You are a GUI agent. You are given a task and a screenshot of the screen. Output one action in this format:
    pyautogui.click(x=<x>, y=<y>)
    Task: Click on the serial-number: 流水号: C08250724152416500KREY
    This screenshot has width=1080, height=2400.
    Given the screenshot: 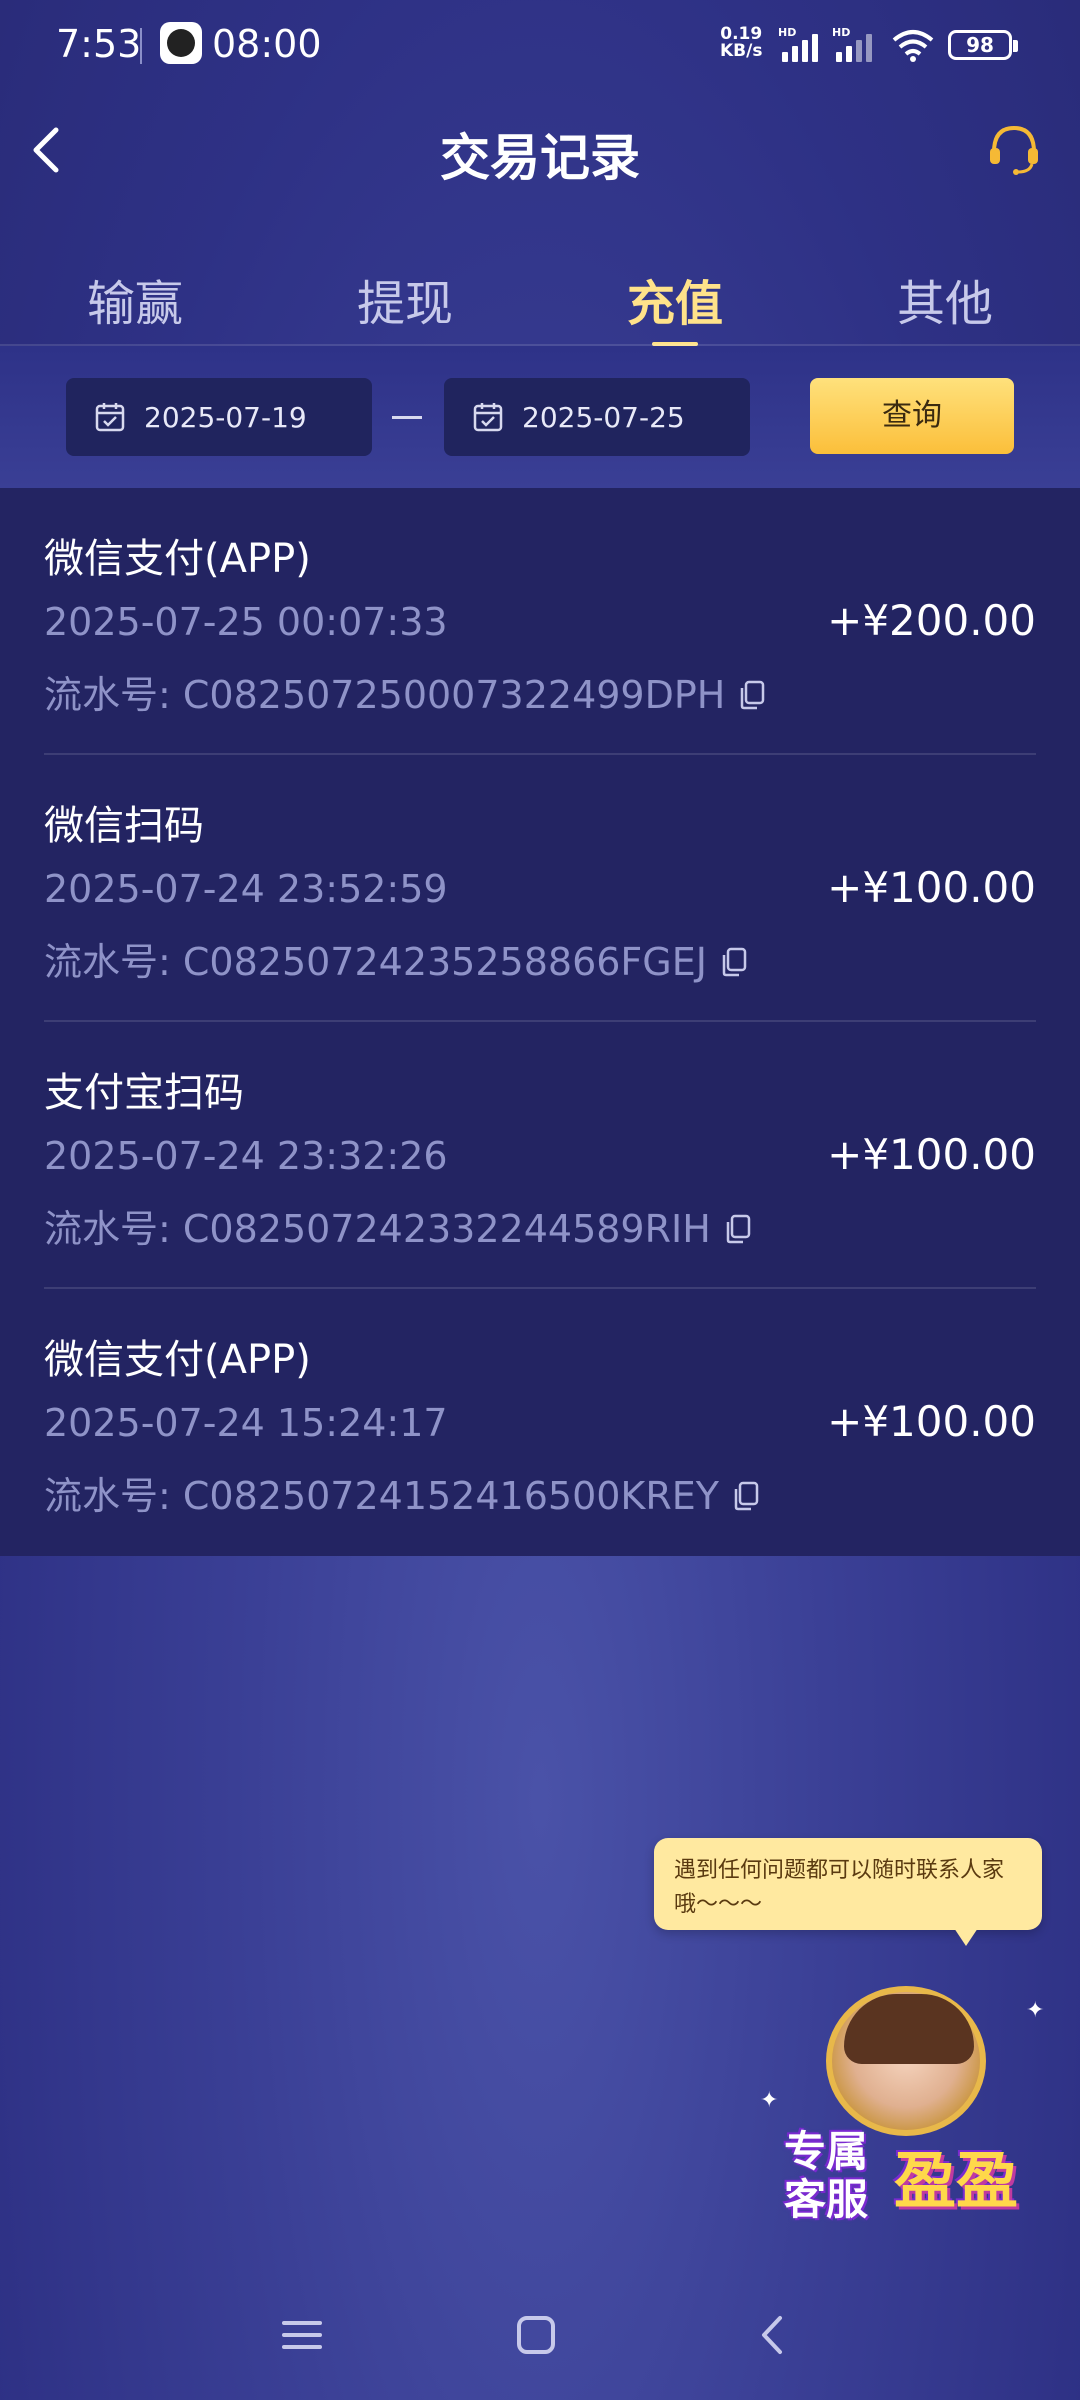 What is the action you would take?
    pyautogui.click(x=401, y=1492)
    